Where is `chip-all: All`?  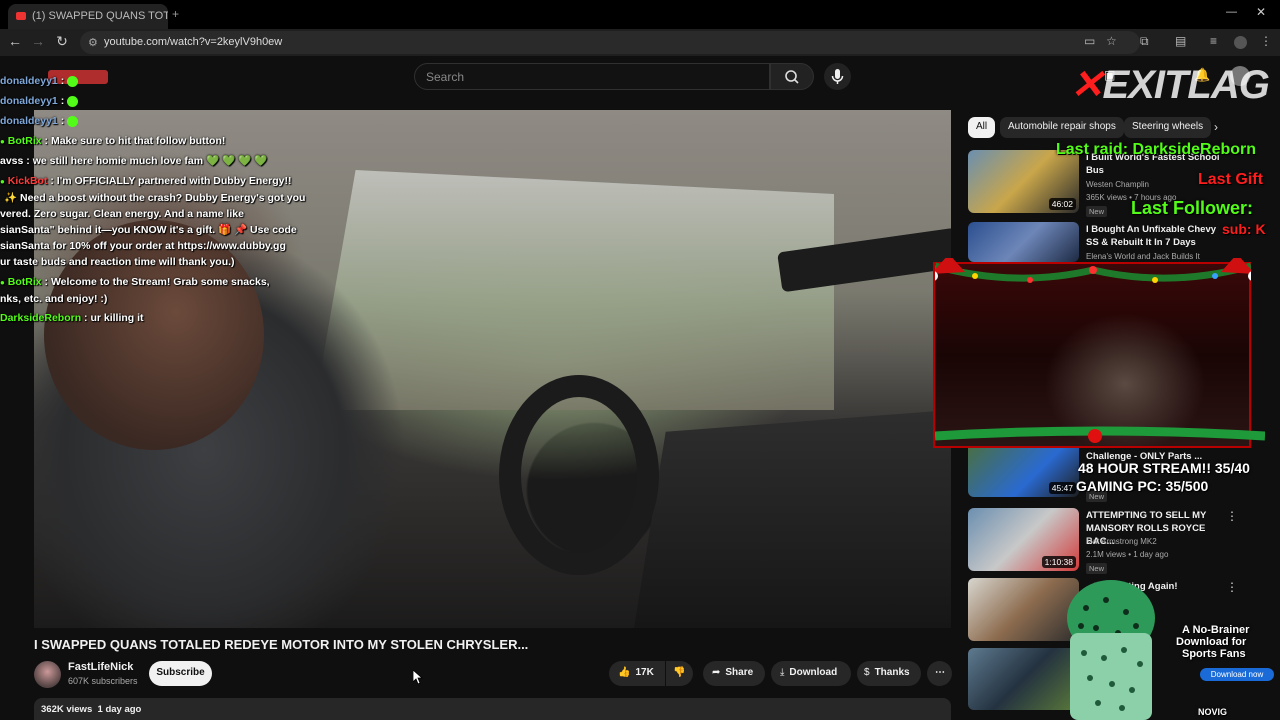
chip-all: All is located at coordinates (982, 127).